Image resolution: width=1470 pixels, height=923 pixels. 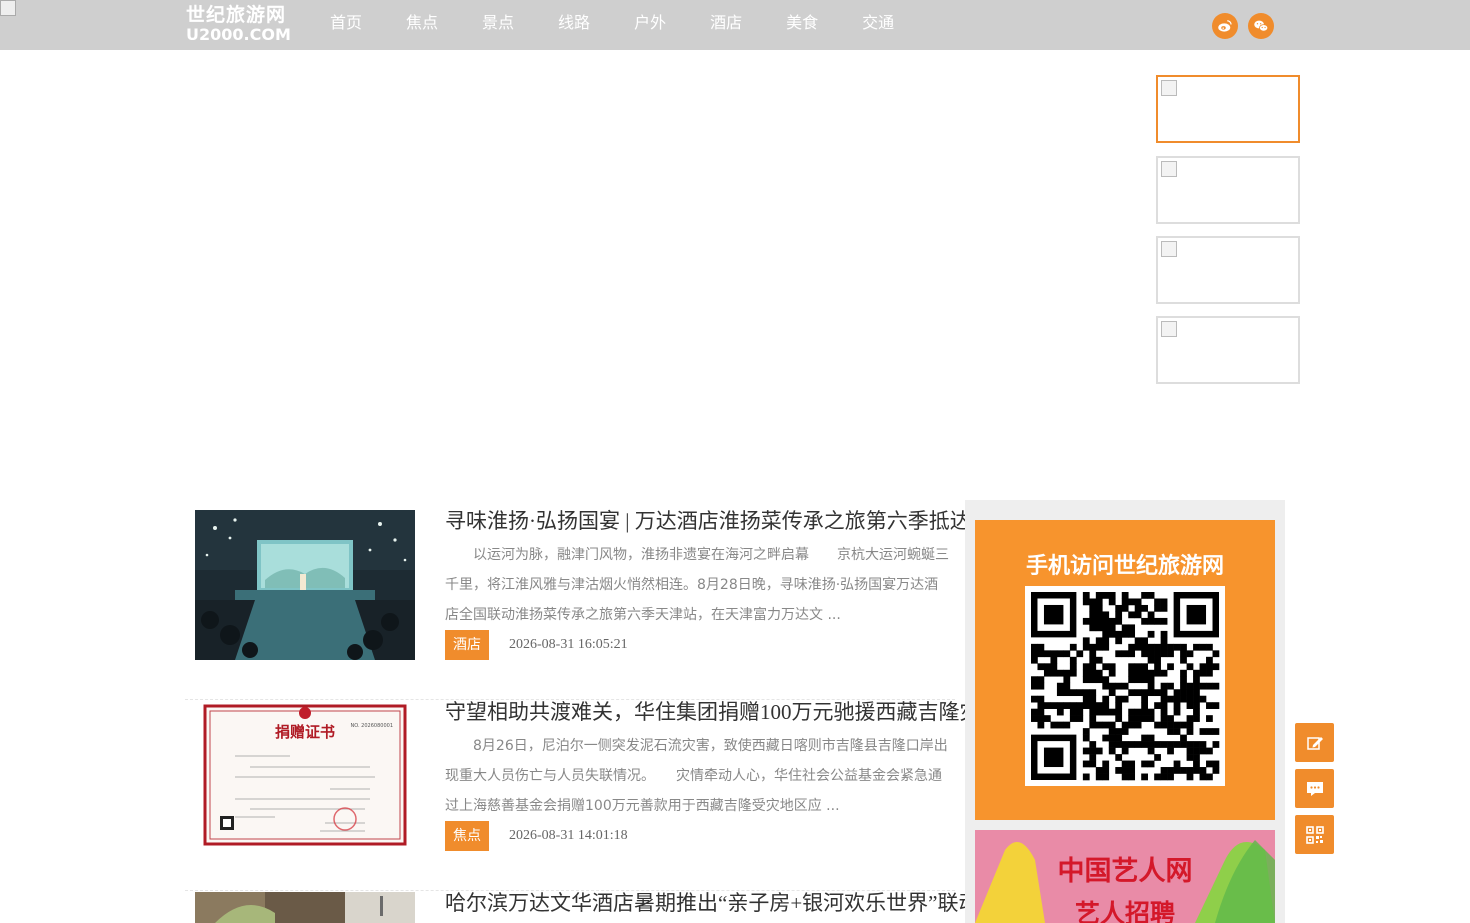 What do you see at coordinates (802, 25) in the screenshot?
I see `nav-food: 美食` at bounding box center [802, 25].